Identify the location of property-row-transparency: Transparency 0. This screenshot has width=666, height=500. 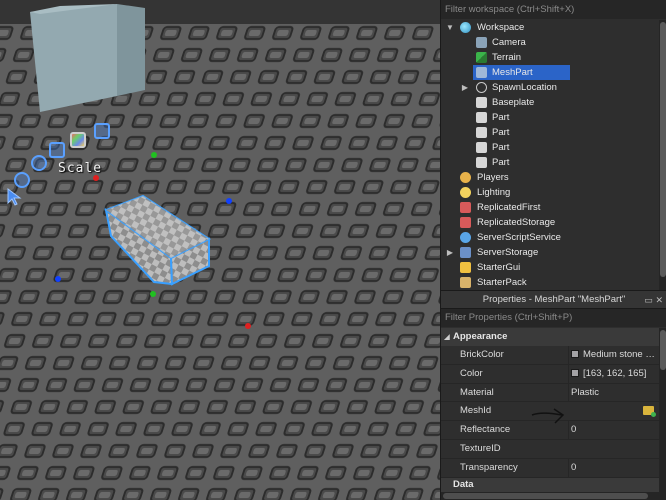
(550, 468).